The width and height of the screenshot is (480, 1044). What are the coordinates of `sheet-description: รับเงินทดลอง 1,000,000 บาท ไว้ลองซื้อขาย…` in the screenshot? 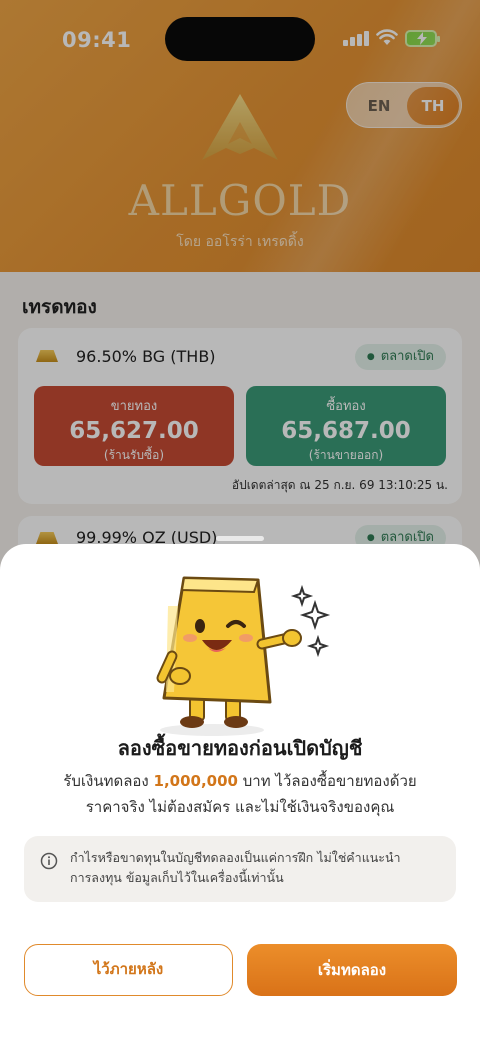 It's located at (240, 794).